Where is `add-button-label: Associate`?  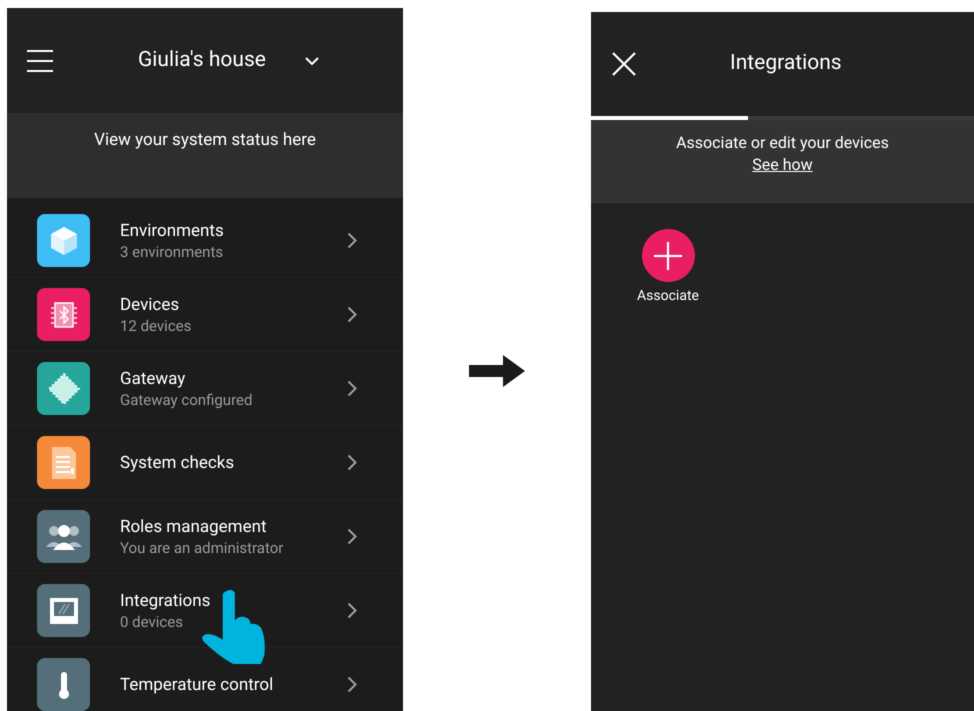 add-button-label: Associate is located at coordinates (668, 296).